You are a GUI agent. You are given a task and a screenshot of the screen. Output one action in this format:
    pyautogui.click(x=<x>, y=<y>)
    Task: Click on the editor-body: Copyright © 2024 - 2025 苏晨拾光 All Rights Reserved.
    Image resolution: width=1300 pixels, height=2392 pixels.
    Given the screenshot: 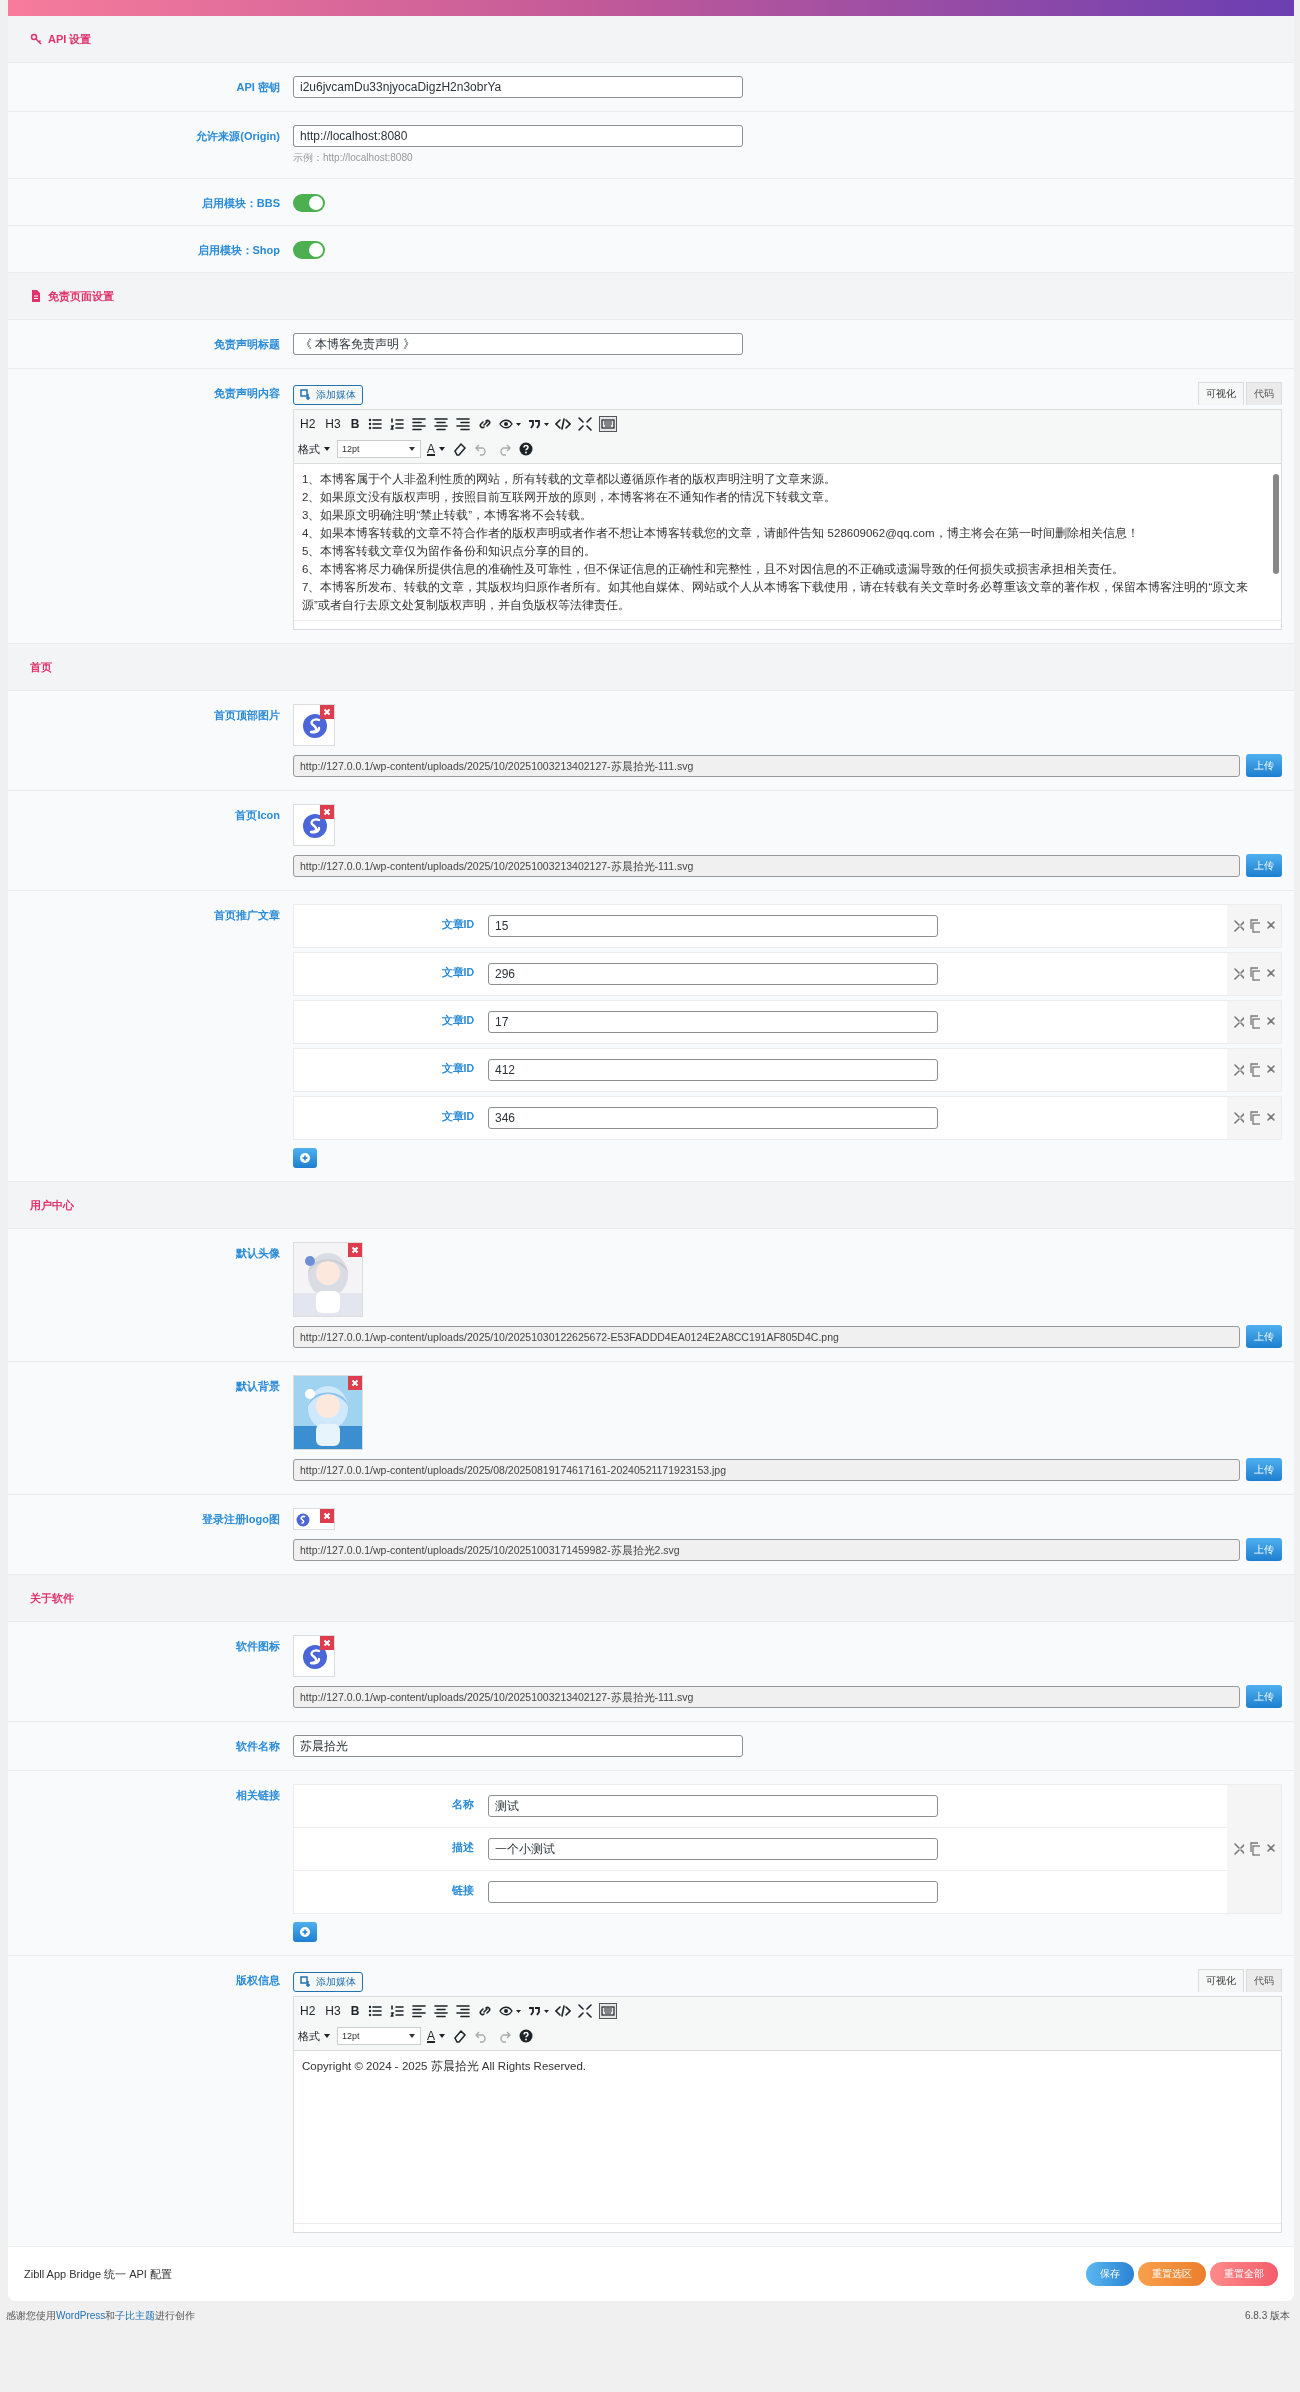 What is the action you would take?
    pyautogui.click(x=787, y=2137)
    